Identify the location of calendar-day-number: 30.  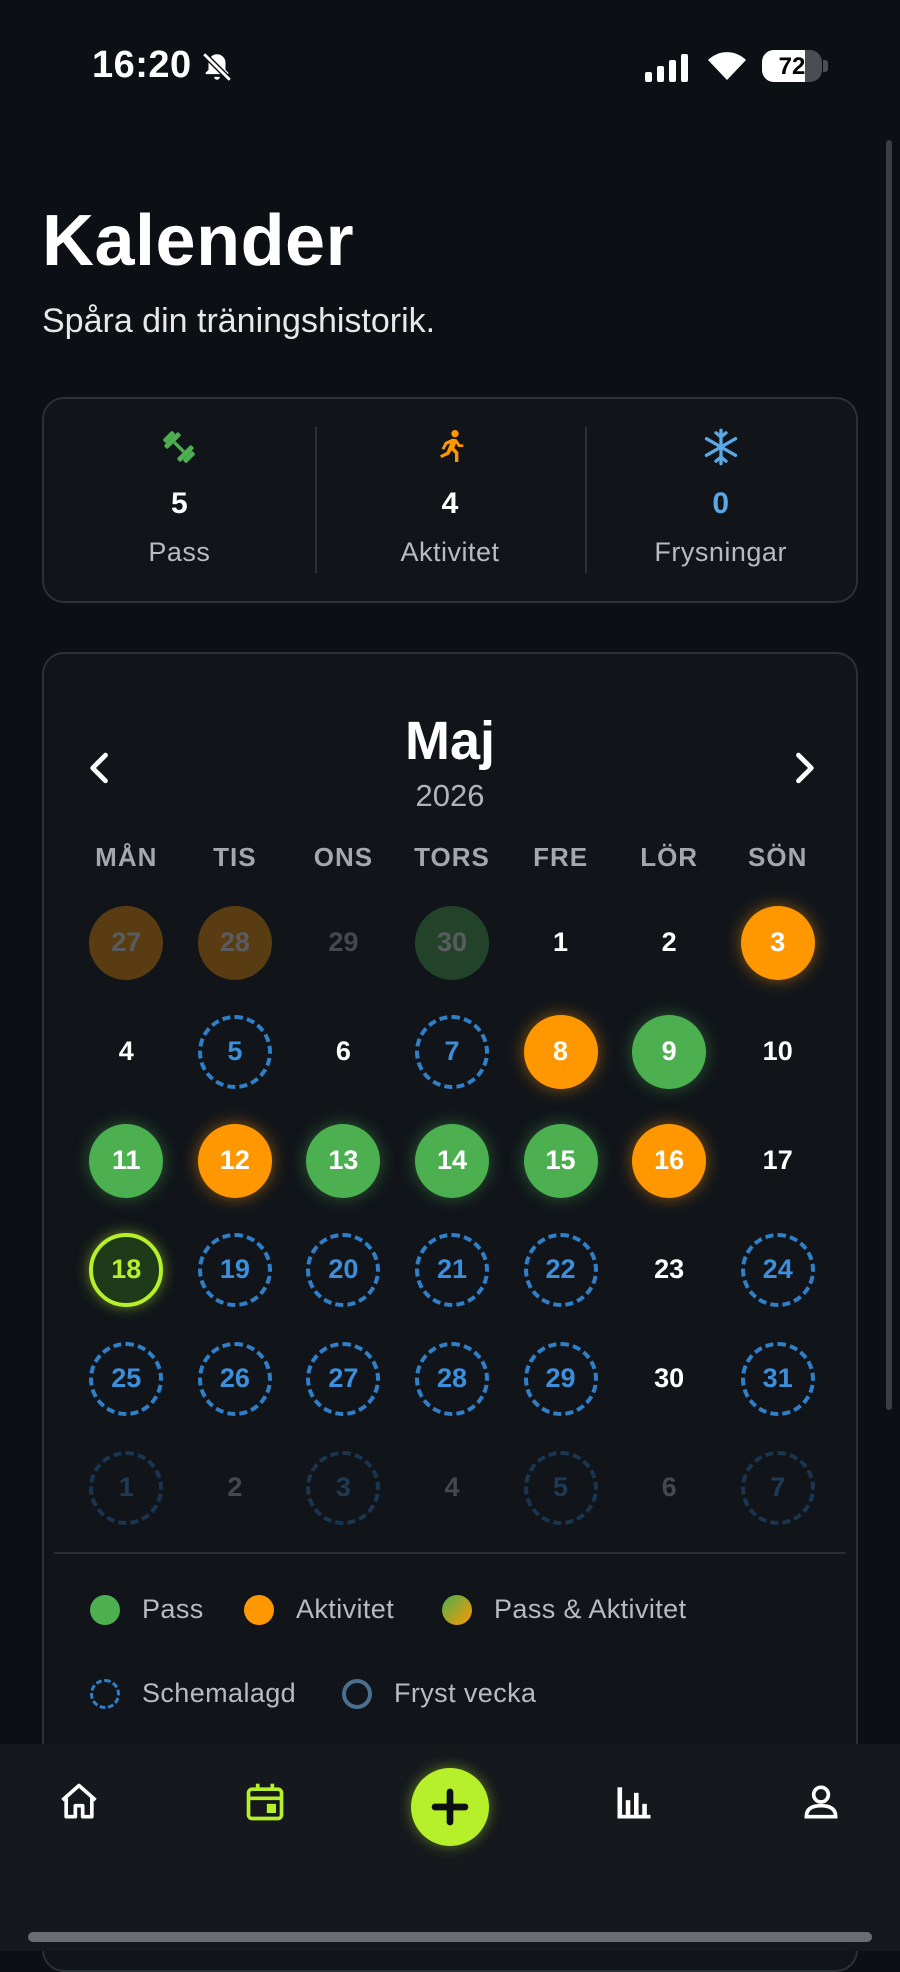
(669, 1378).